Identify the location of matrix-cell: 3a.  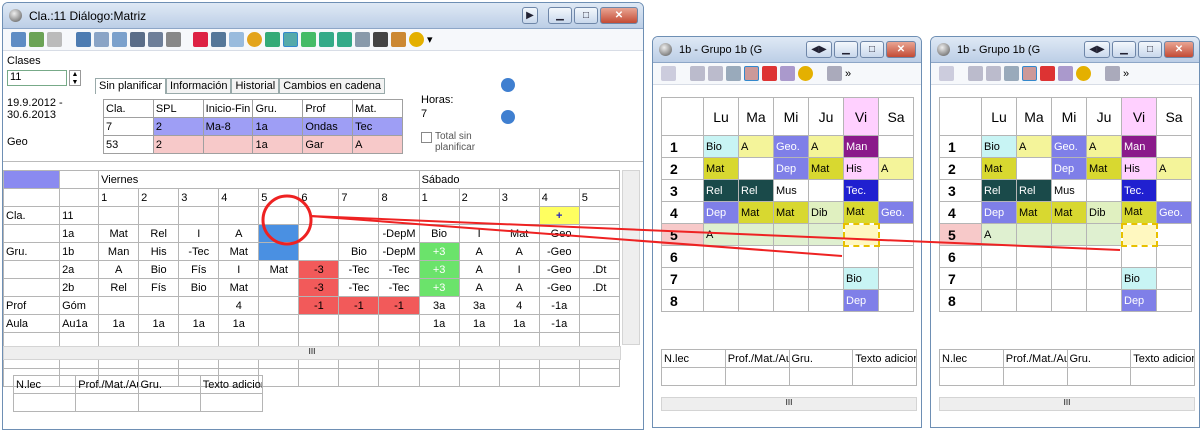
(479, 305).